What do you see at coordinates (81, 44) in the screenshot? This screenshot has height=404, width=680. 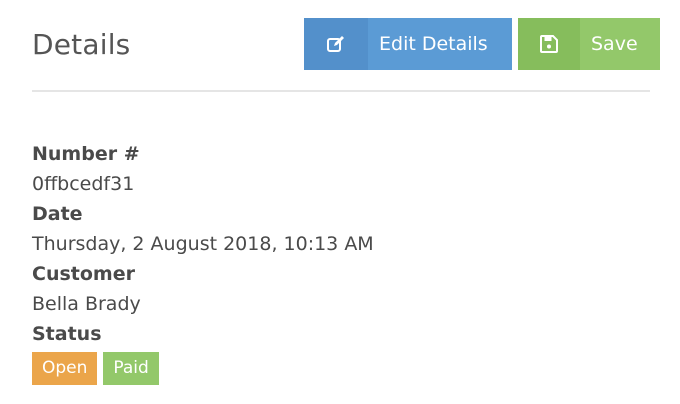 I see `page-title: Details` at bounding box center [81, 44].